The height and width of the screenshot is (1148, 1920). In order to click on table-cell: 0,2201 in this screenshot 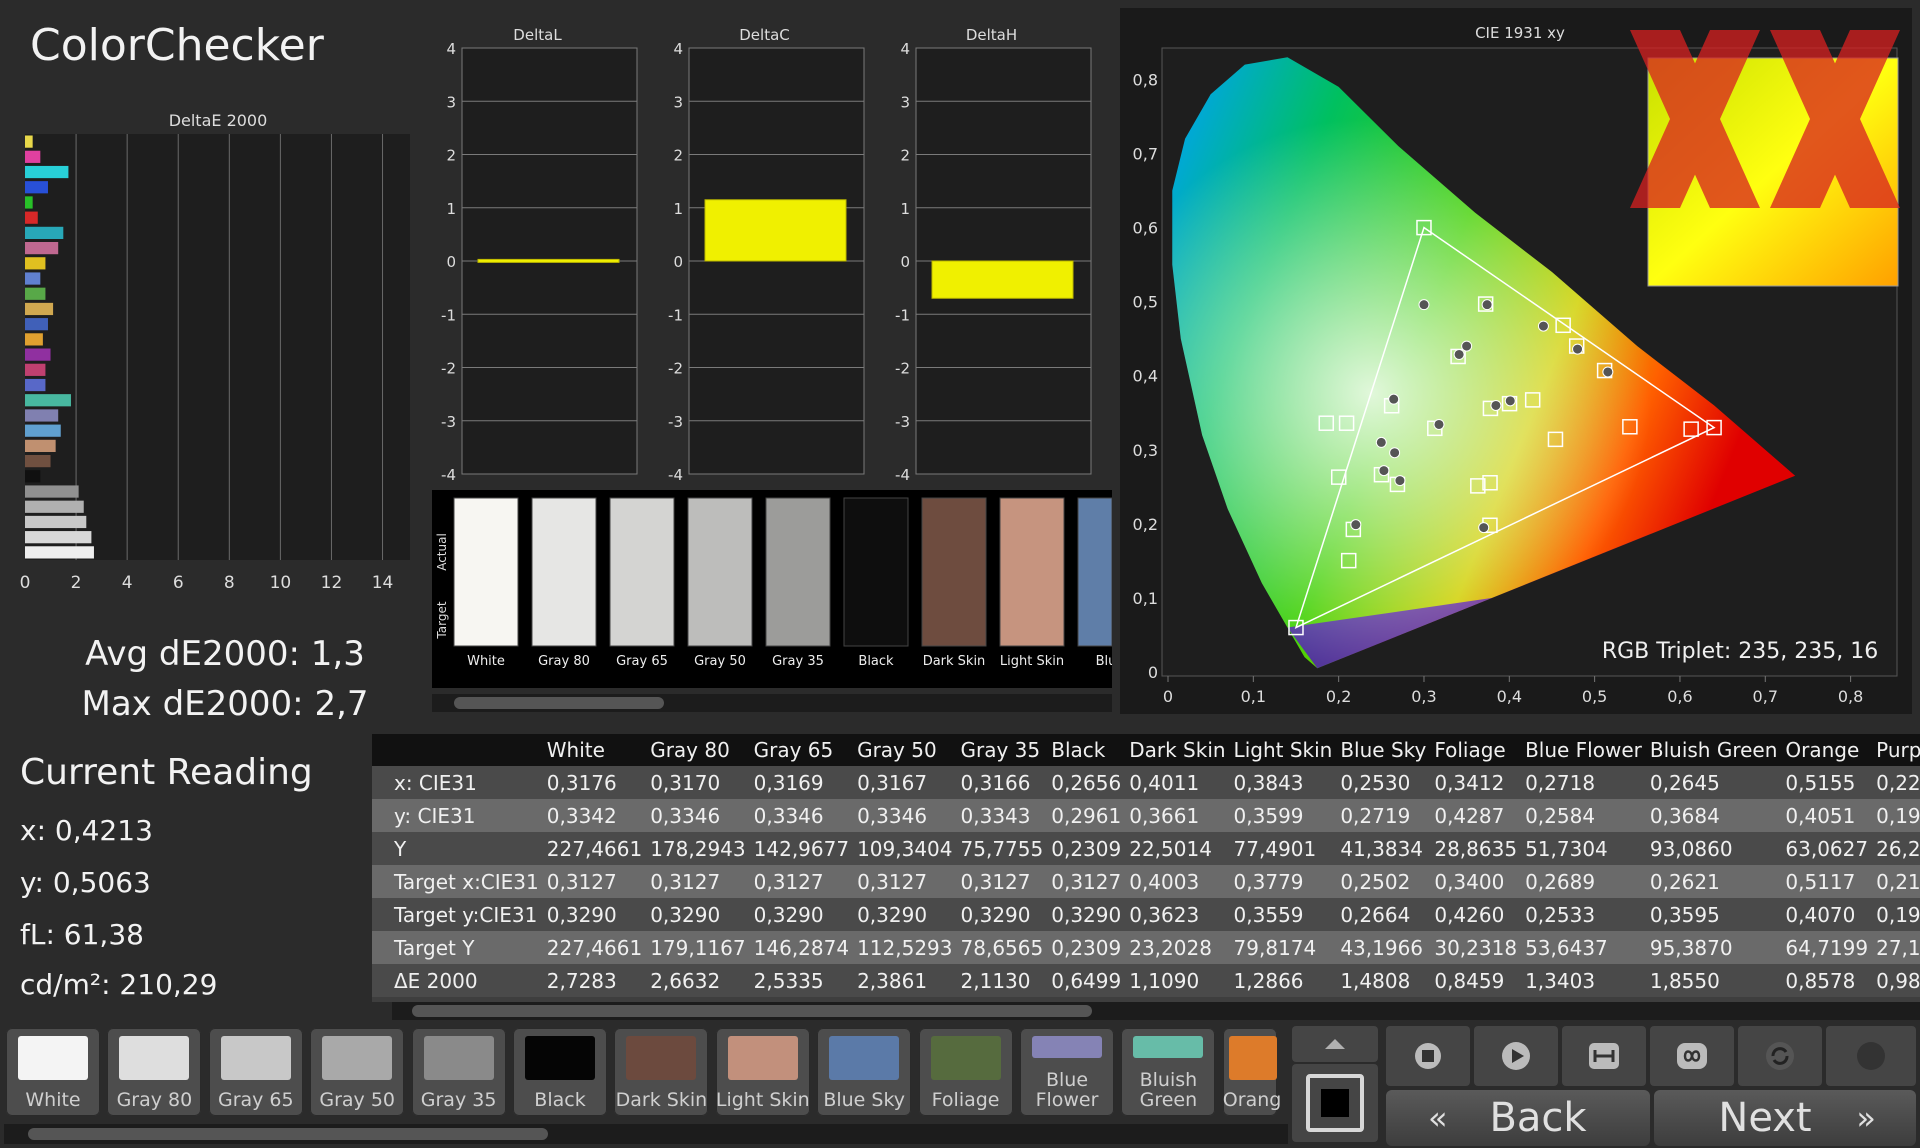, I will do `click(1896, 782)`.